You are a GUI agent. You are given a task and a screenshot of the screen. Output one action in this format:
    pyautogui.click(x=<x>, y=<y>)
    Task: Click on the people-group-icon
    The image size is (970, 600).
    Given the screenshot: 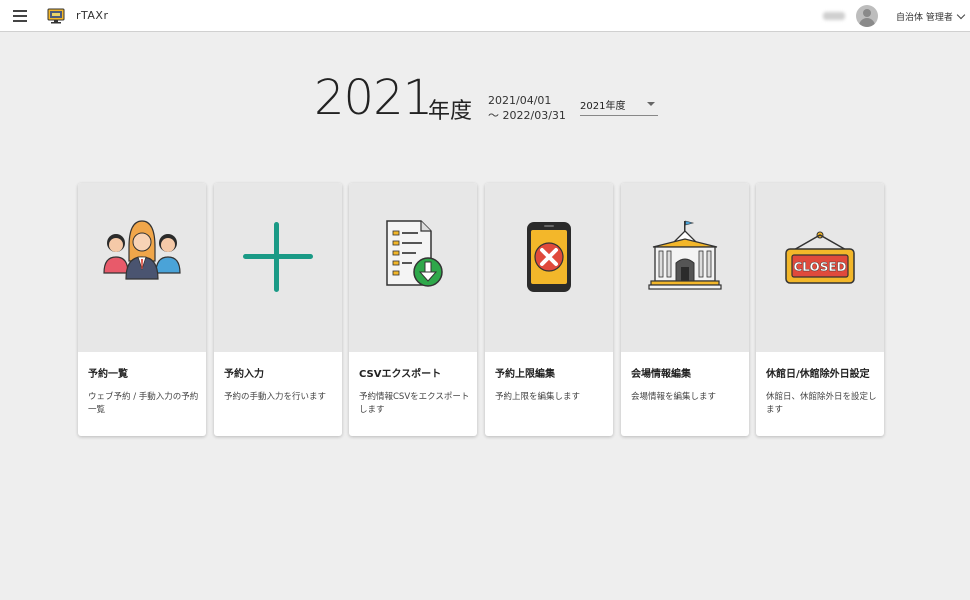 What is the action you would take?
    pyautogui.click(x=142, y=250)
    